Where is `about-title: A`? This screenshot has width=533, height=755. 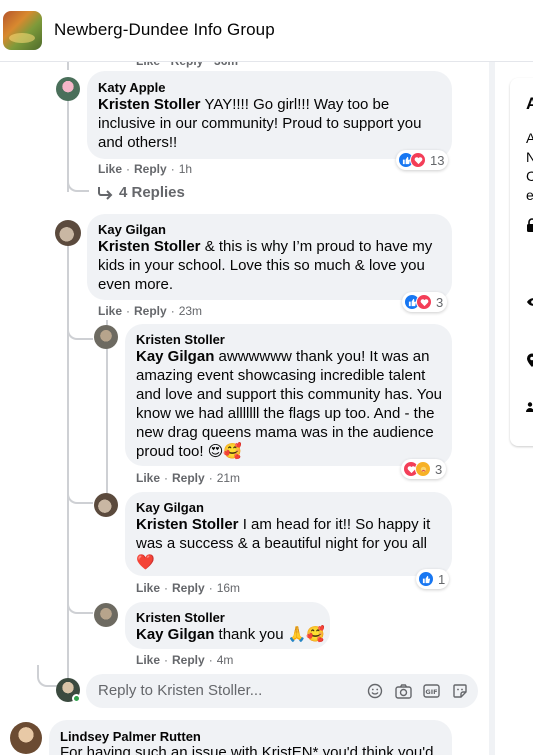 about-title: A is located at coordinates (529, 103).